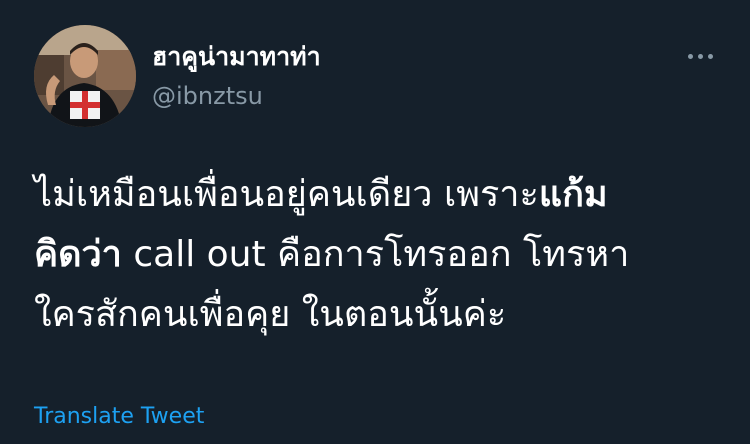 This screenshot has width=750, height=444. What do you see at coordinates (78, 254) in the screenshot?
I see `tweet-text-bold-segment: คิดว่า` at bounding box center [78, 254].